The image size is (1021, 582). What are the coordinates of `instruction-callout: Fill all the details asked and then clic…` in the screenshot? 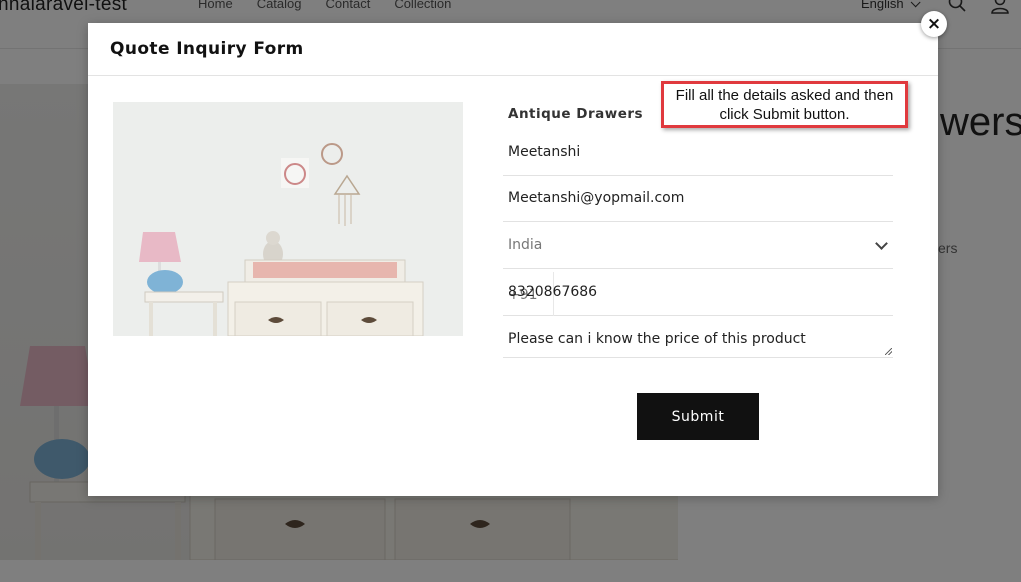 It's located at (784, 104).